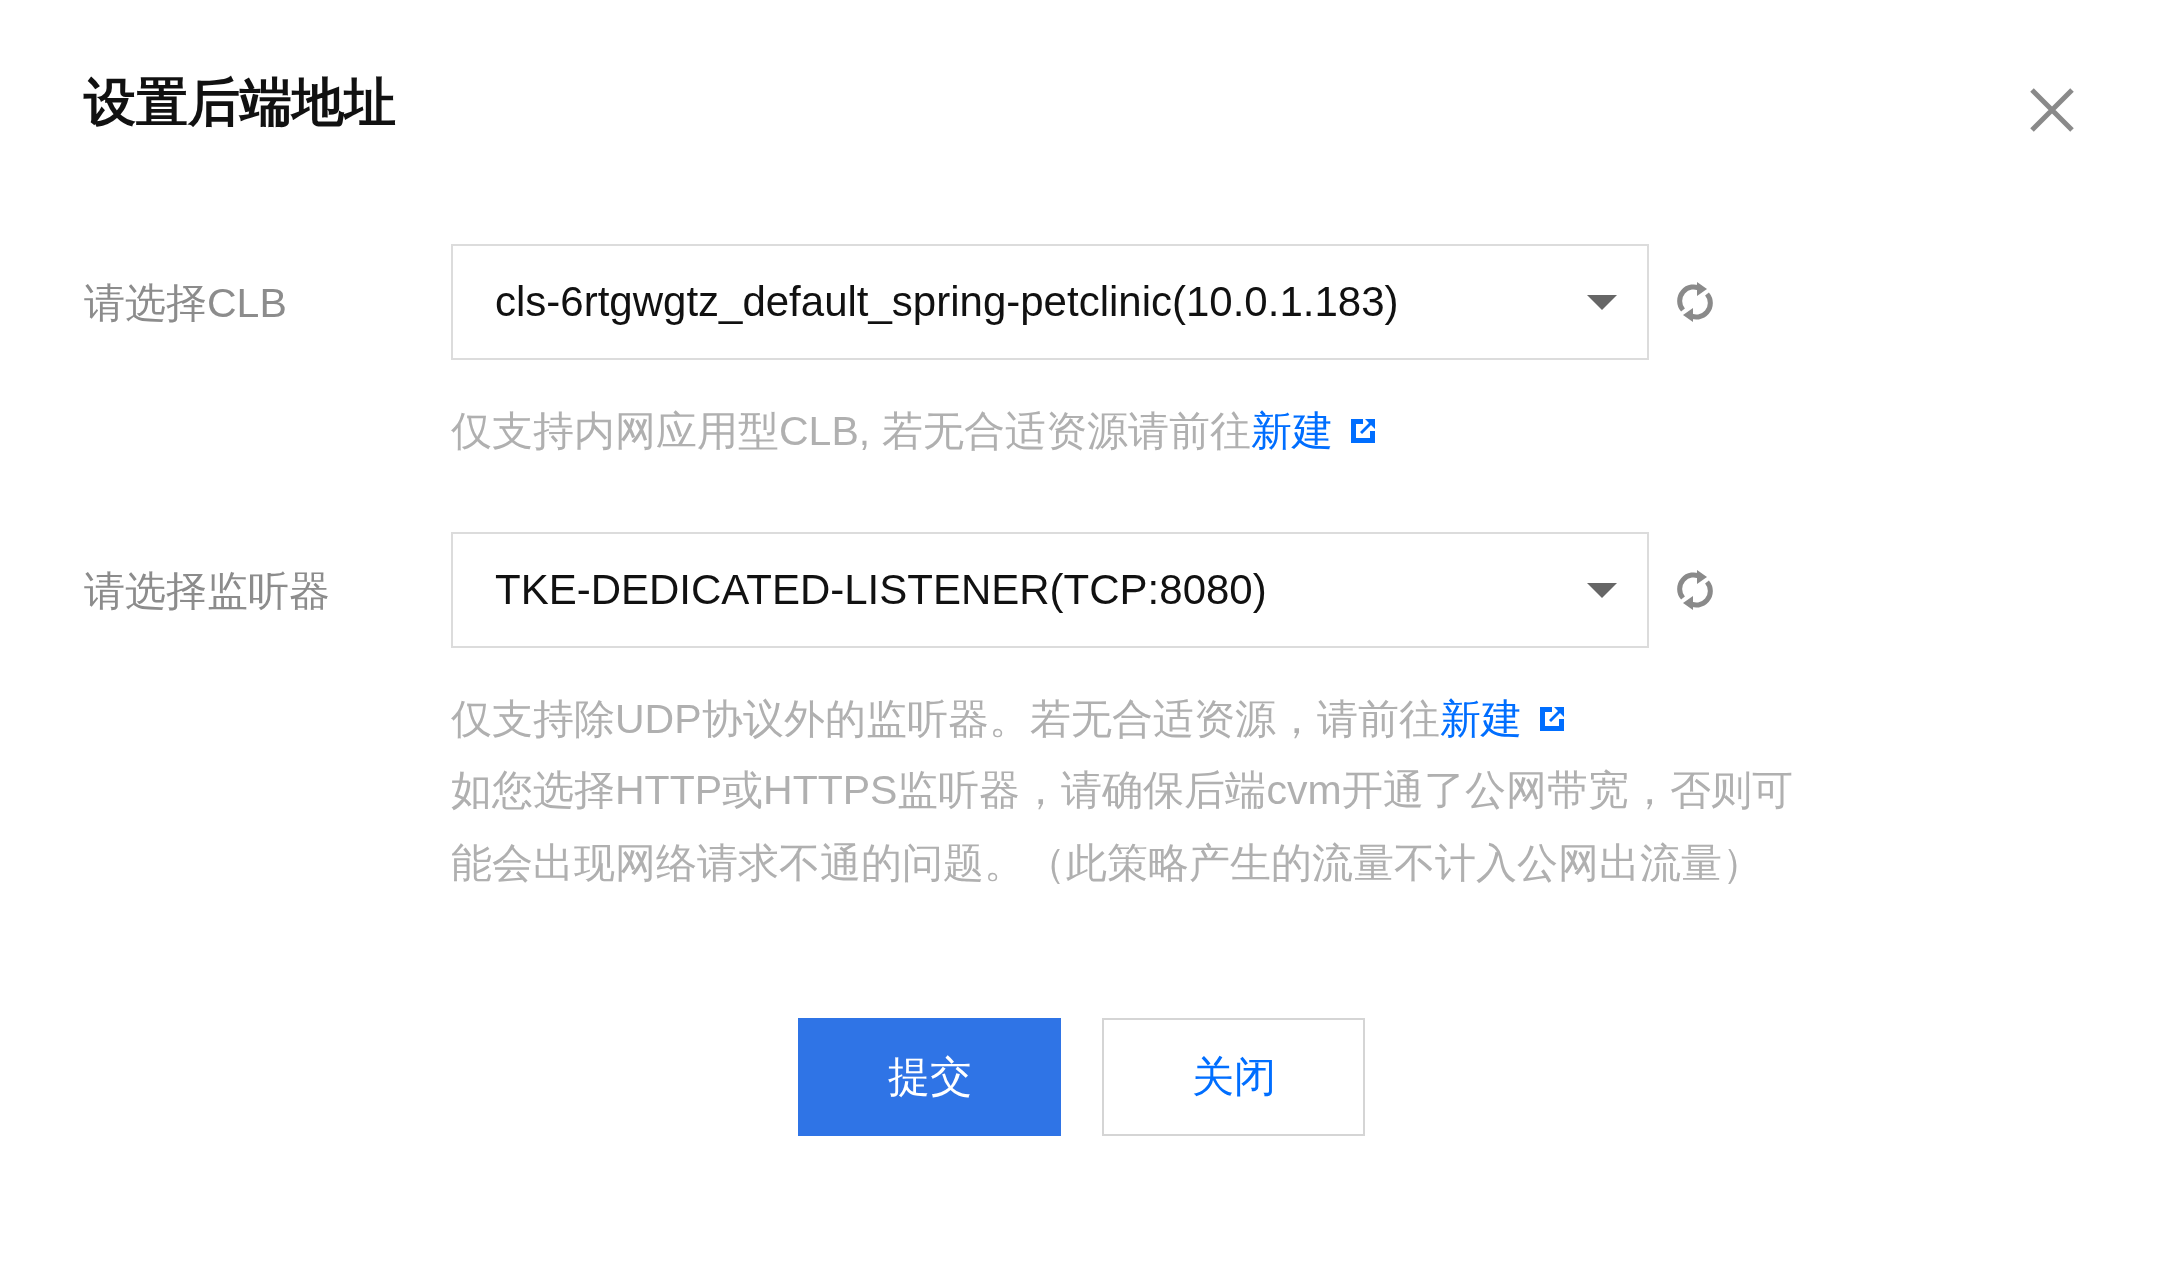 This screenshot has width=2158, height=1262. What do you see at coordinates (1122, 827) in the screenshot?
I see `note-text: 如您选择HTTP或HTTPS监听器，请确保后端cvm开通了公网带宽，否则可能会出现网络请求不通的问题。（此策略产生的流量不计入公网出流量）` at bounding box center [1122, 827].